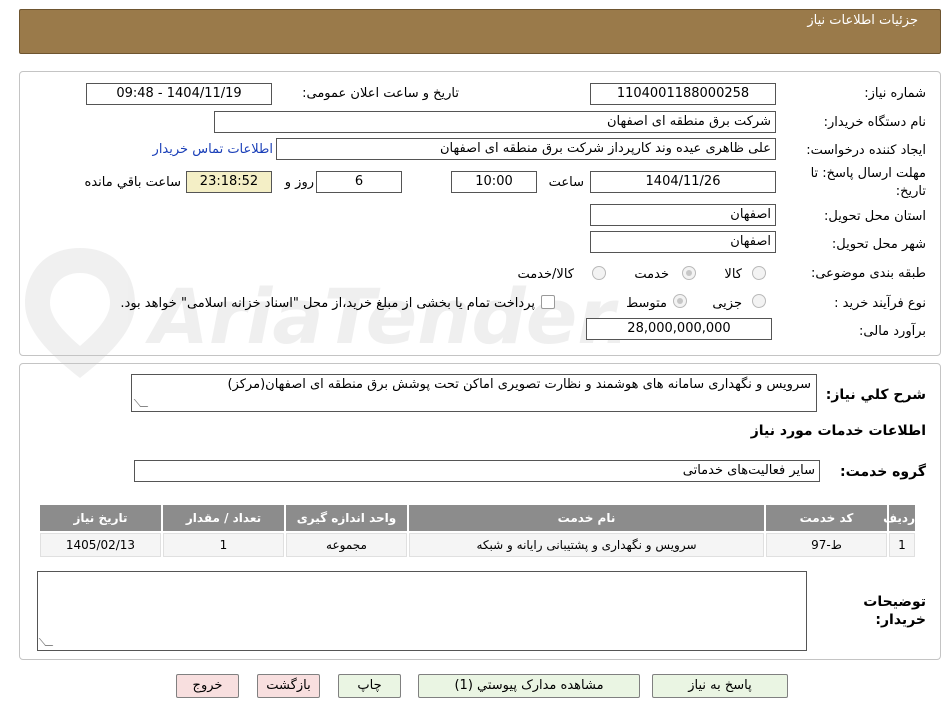 The height and width of the screenshot is (719, 944). Describe the element at coordinates (477, 471) in the screenshot. I see `service-group-field: سایر فعالیت‌های خدماتی` at that location.